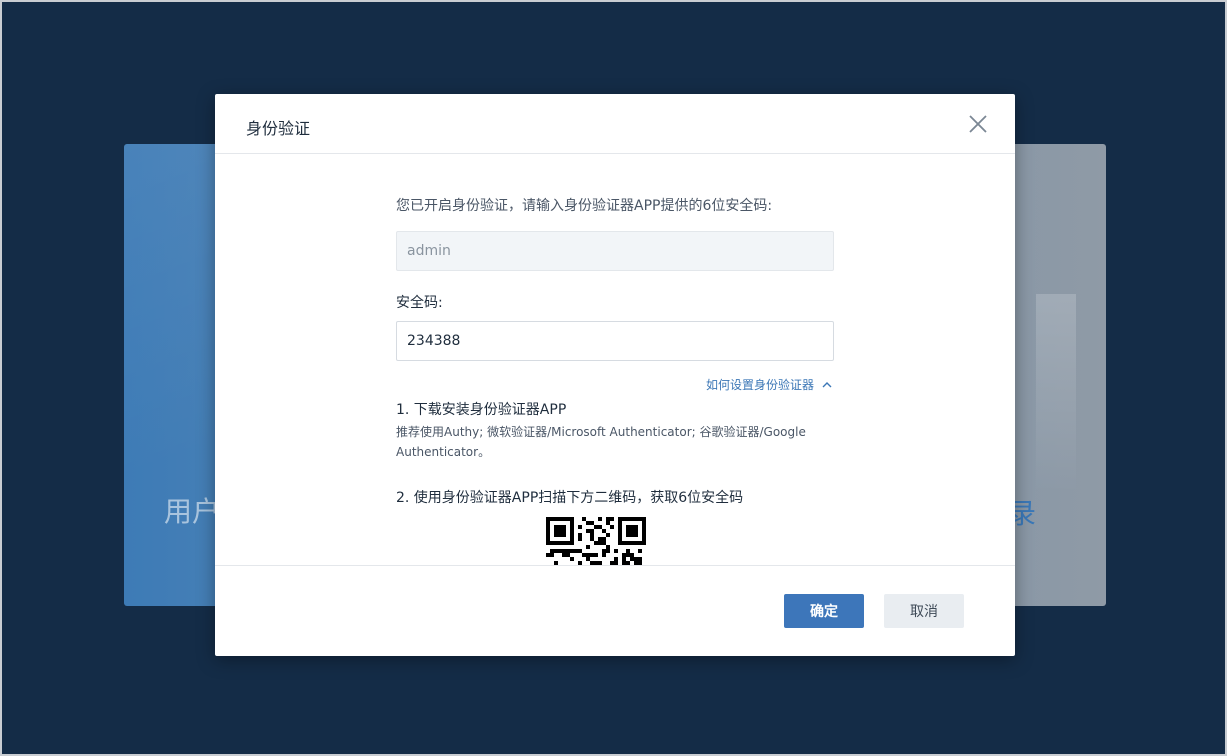 This screenshot has height=756, width=1227. I want to click on dialog-title: 身份验证, so click(278, 128).